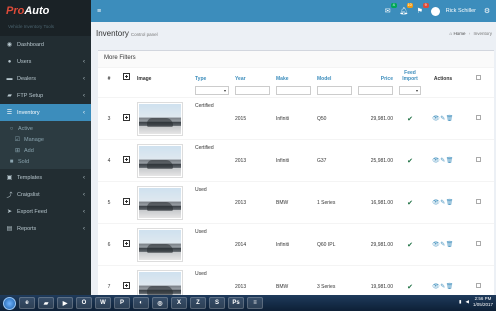 The image size is (496, 311). I want to click on media-player-icon: ▶, so click(65, 303).